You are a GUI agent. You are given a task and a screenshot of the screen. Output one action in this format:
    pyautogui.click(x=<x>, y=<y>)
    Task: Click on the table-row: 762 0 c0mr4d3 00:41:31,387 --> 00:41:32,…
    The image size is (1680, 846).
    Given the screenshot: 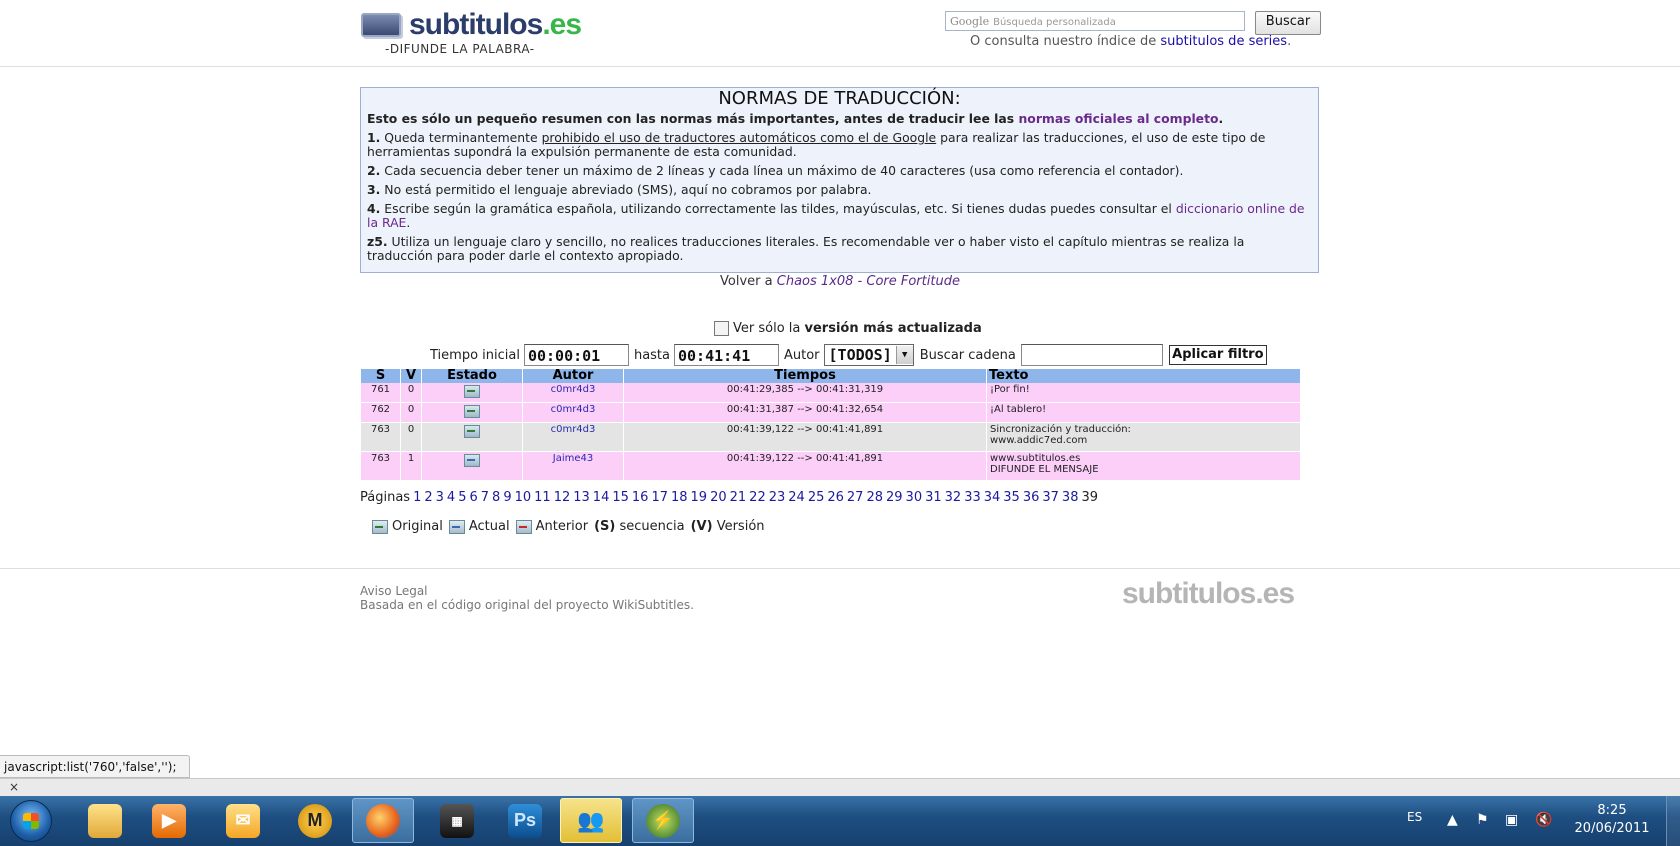 What is the action you would take?
    pyautogui.click(x=831, y=412)
    